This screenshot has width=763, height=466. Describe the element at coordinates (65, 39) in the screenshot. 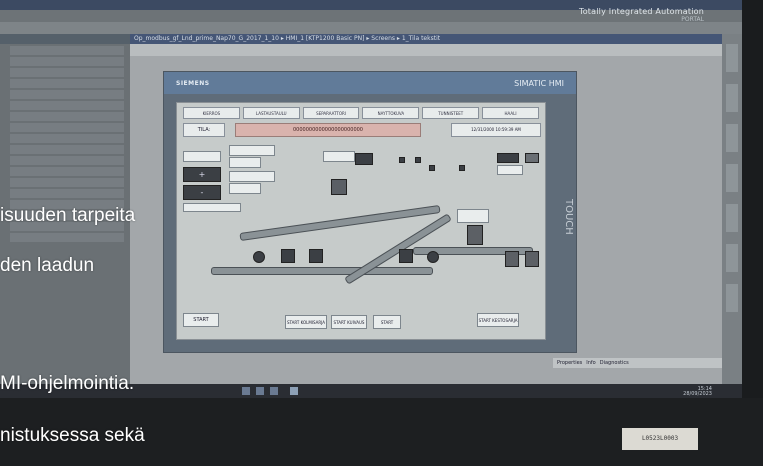

I see `project-tree-header` at that location.